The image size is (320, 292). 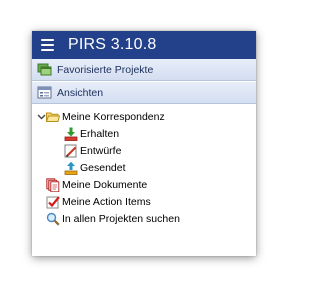 What do you see at coordinates (80, 92) in the screenshot?
I see `views-label: Ansichten` at bounding box center [80, 92].